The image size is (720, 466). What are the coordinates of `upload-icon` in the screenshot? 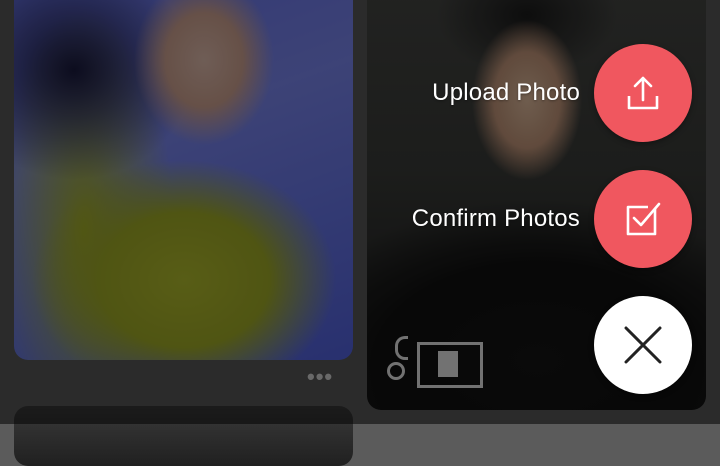 It's located at (643, 93).